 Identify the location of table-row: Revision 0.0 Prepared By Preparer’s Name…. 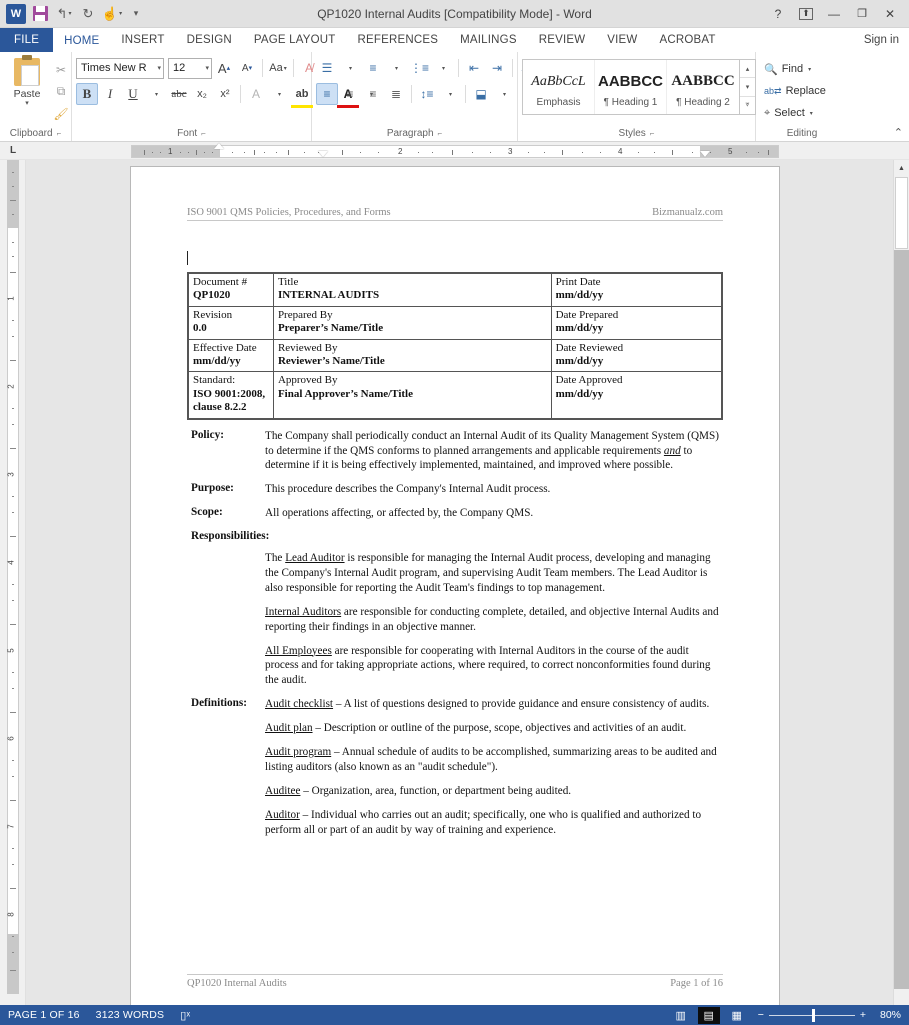
(455, 322).